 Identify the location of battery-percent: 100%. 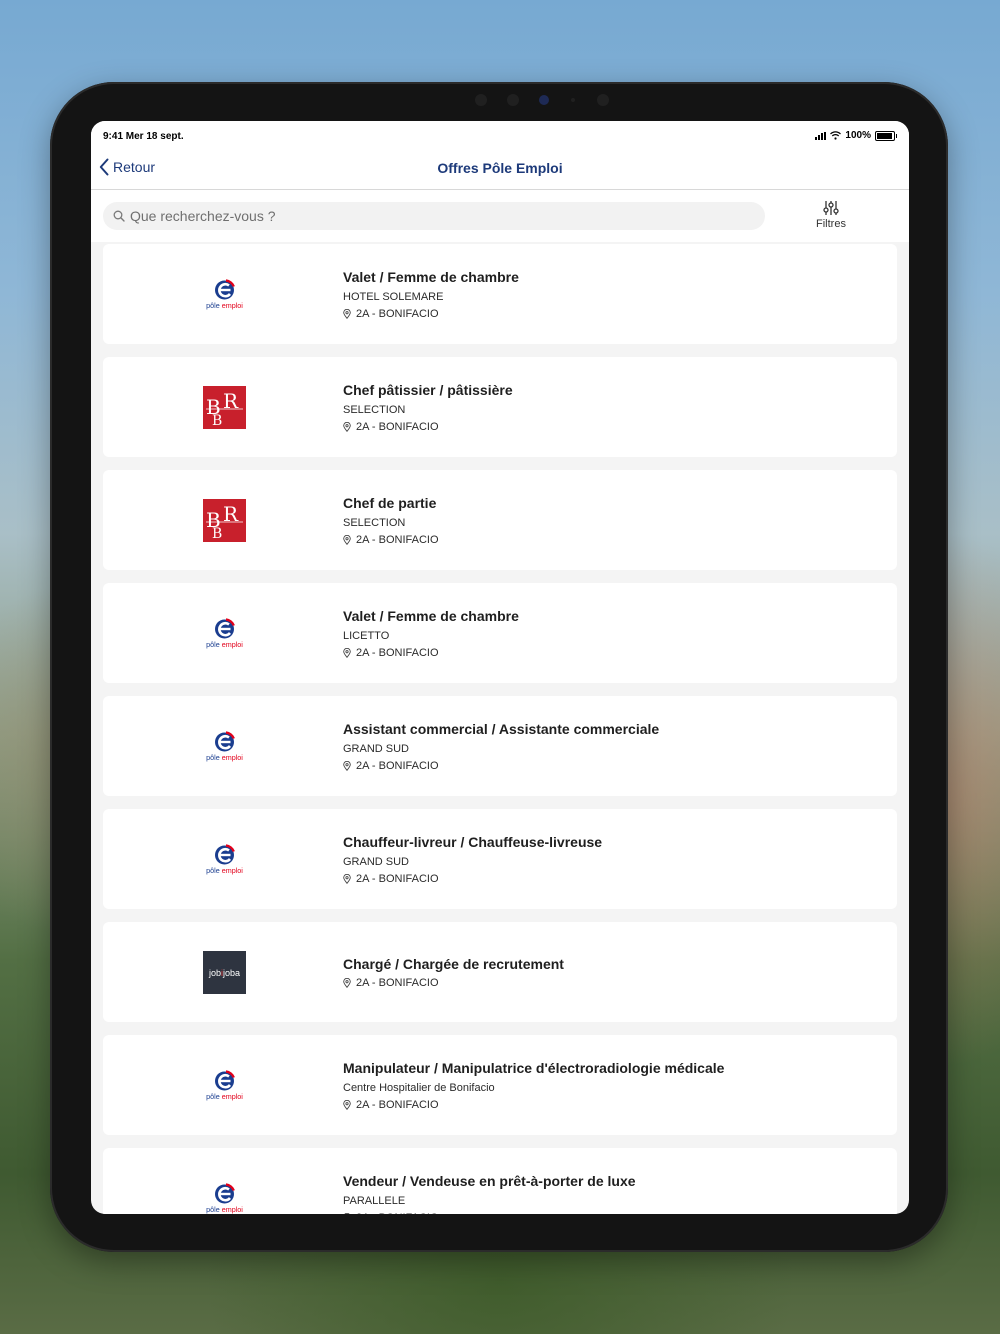
(858, 135).